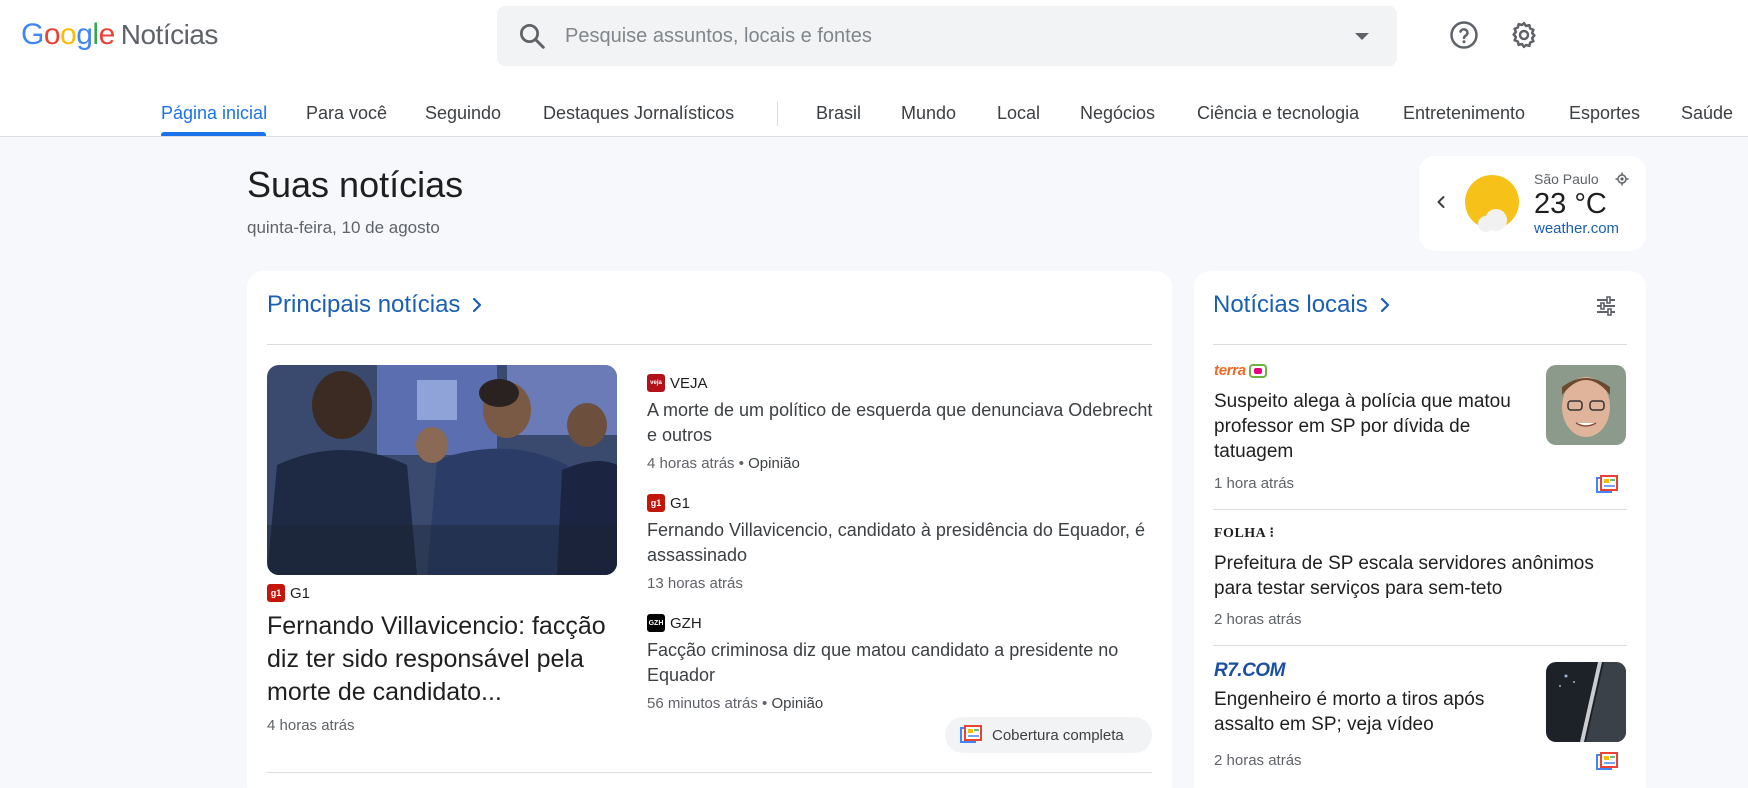 This screenshot has width=1748, height=788. Describe the element at coordinates (1240, 533) in the screenshot. I see `source-name: FOLHA` at that location.